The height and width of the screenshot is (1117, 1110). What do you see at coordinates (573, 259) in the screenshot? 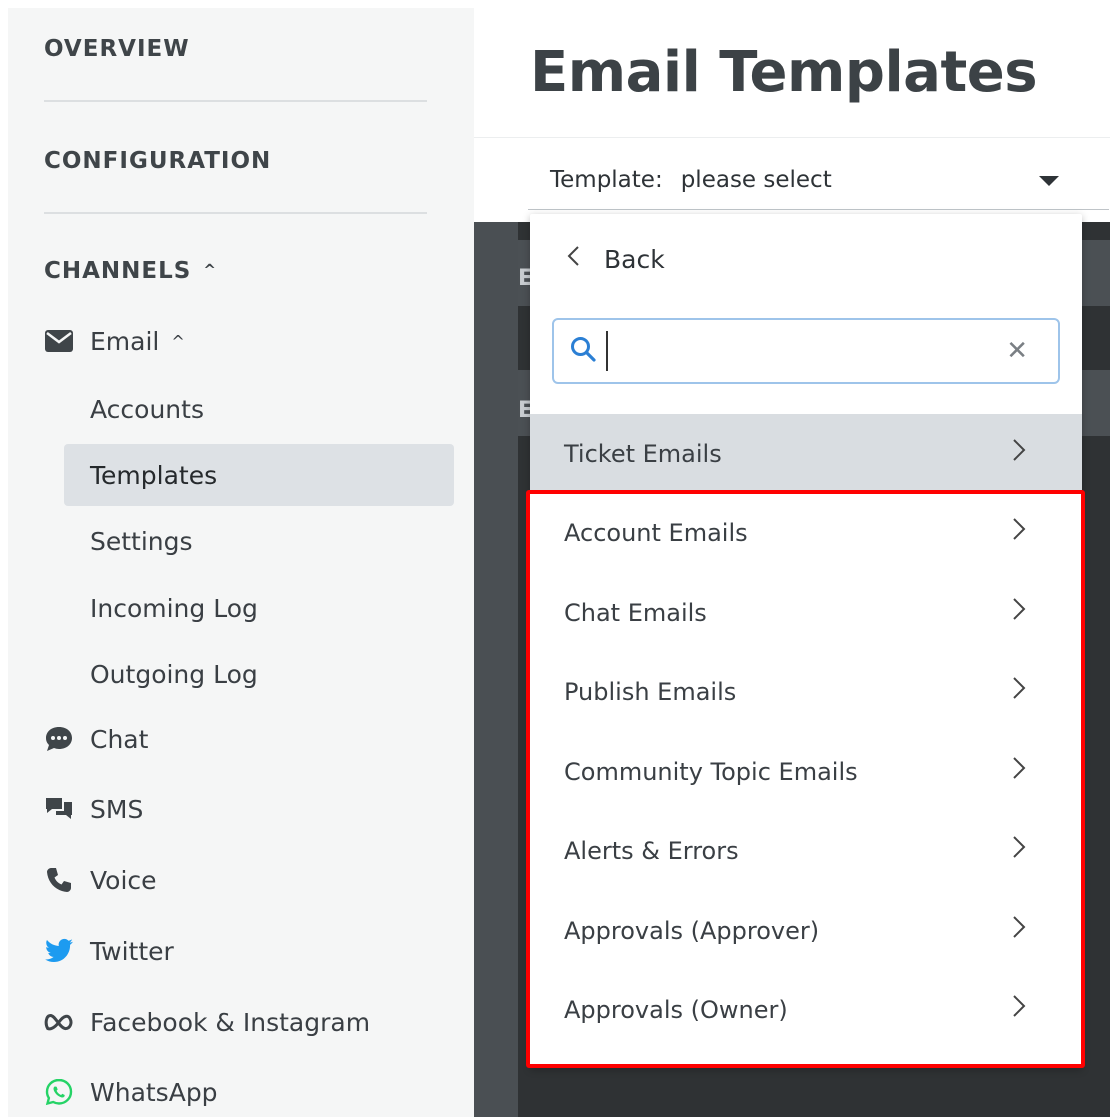
I see `chevron-left-icon` at bounding box center [573, 259].